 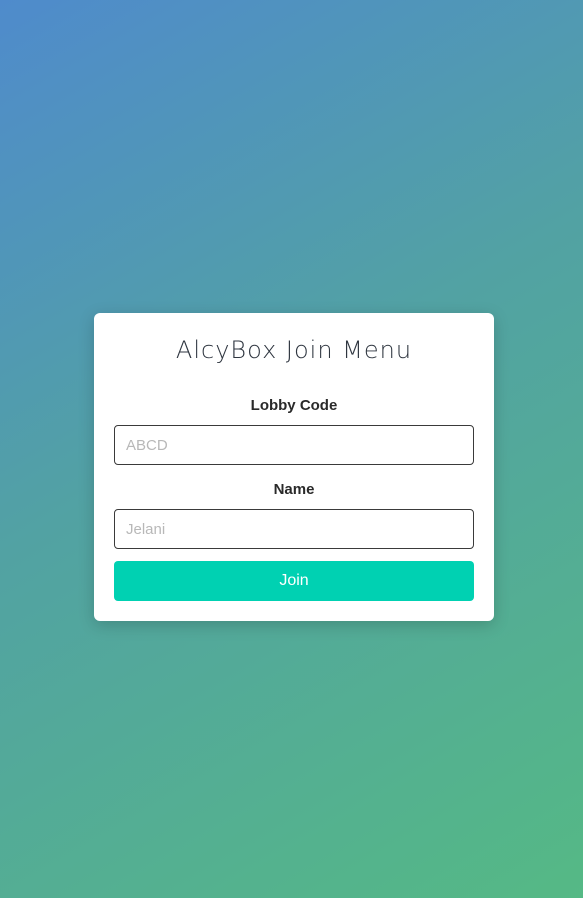 What do you see at coordinates (294, 445) in the screenshot?
I see `lobby-code-input` at bounding box center [294, 445].